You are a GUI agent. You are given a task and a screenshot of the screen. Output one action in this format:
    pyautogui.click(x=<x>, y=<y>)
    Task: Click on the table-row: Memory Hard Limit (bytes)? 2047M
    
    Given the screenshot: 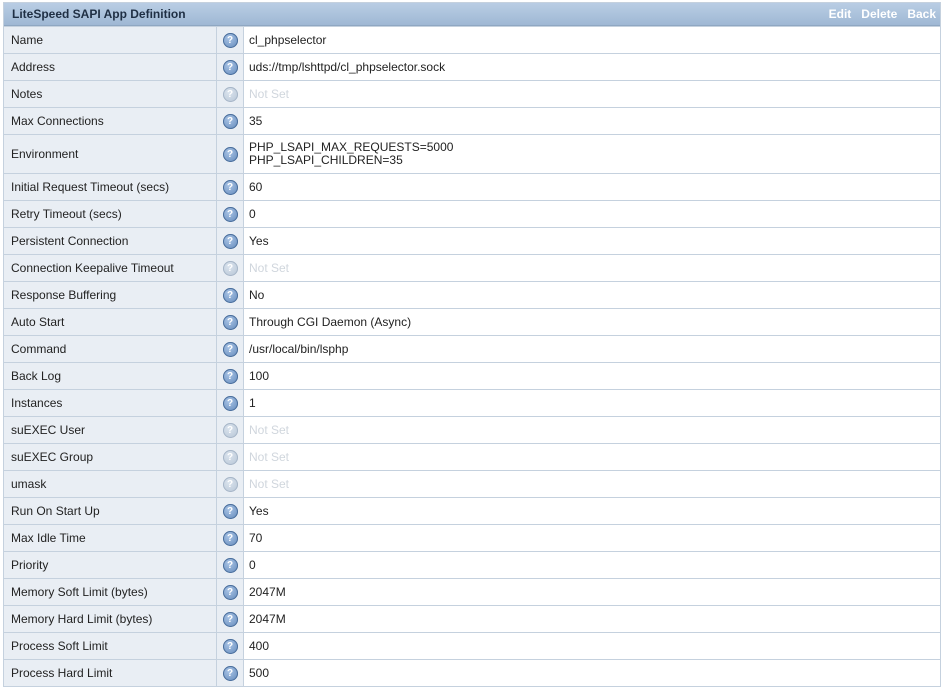 What is the action you would take?
    pyautogui.click(x=472, y=619)
    